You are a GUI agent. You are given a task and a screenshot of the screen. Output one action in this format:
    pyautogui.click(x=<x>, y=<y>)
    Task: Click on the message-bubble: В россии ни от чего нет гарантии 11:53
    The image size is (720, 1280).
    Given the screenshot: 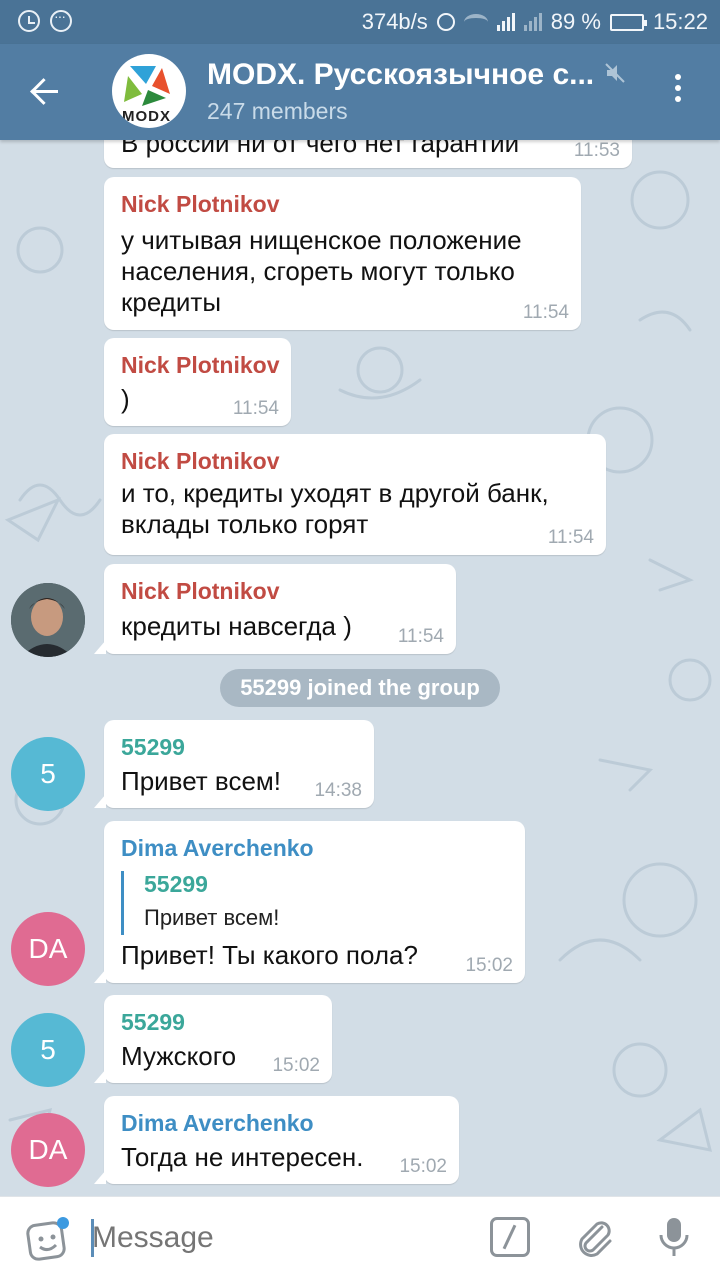 What is the action you would take?
    pyautogui.click(x=368, y=154)
    